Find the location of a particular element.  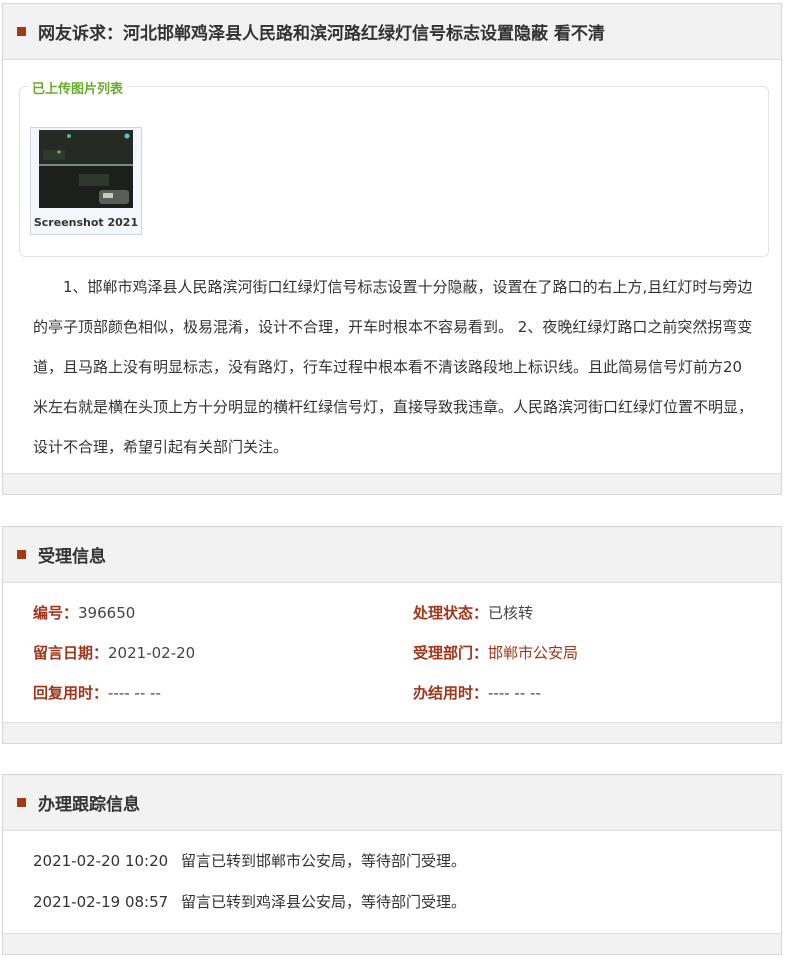

tracking-time: 2021-02-20 10:20 is located at coordinates (101, 861).